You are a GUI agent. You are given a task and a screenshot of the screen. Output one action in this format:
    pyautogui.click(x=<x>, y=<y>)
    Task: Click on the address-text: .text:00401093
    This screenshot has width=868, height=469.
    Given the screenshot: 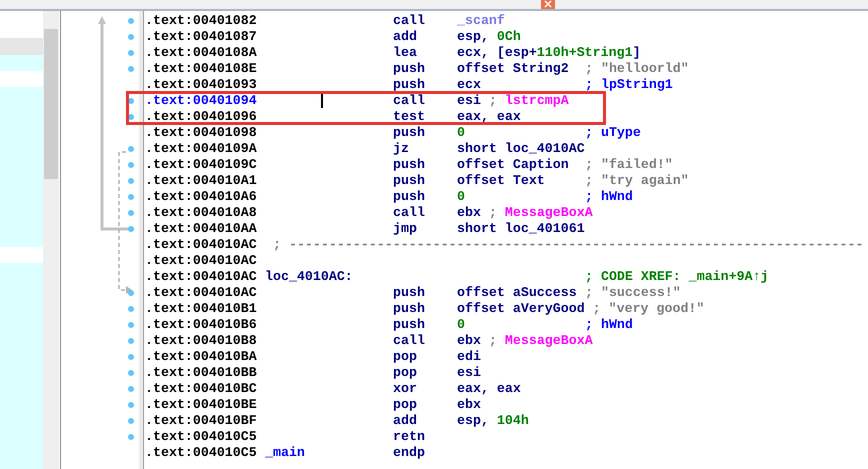 What is the action you would take?
    pyautogui.click(x=201, y=85)
    